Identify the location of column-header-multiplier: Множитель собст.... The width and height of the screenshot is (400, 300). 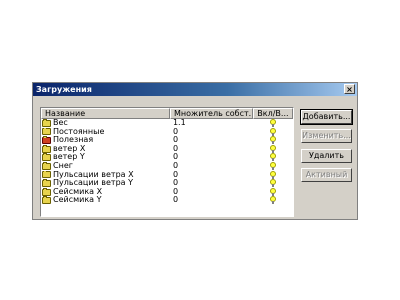
(211, 113).